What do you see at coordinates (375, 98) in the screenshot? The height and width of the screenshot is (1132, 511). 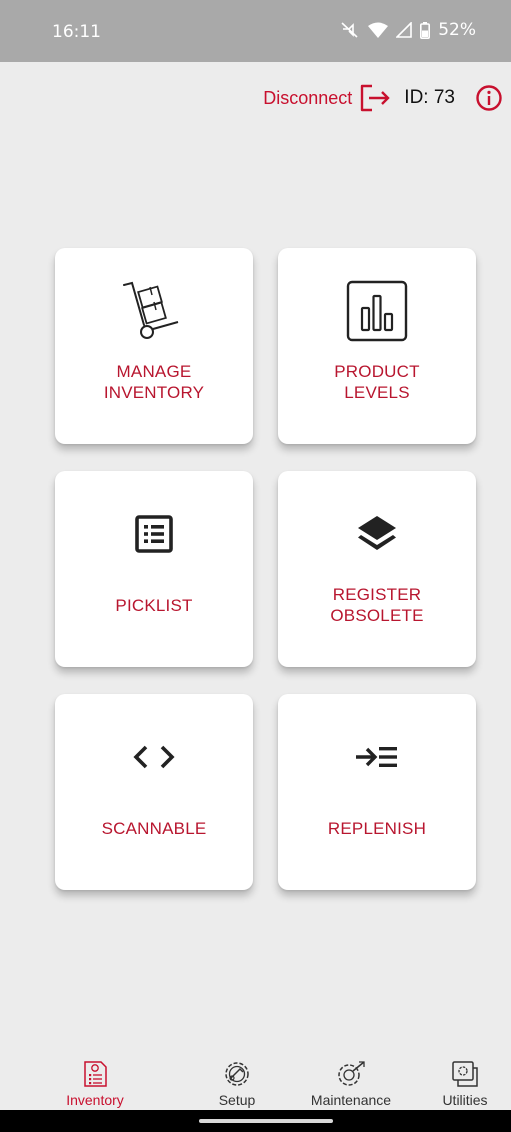 I see `logout-icon` at bounding box center [375, 98].